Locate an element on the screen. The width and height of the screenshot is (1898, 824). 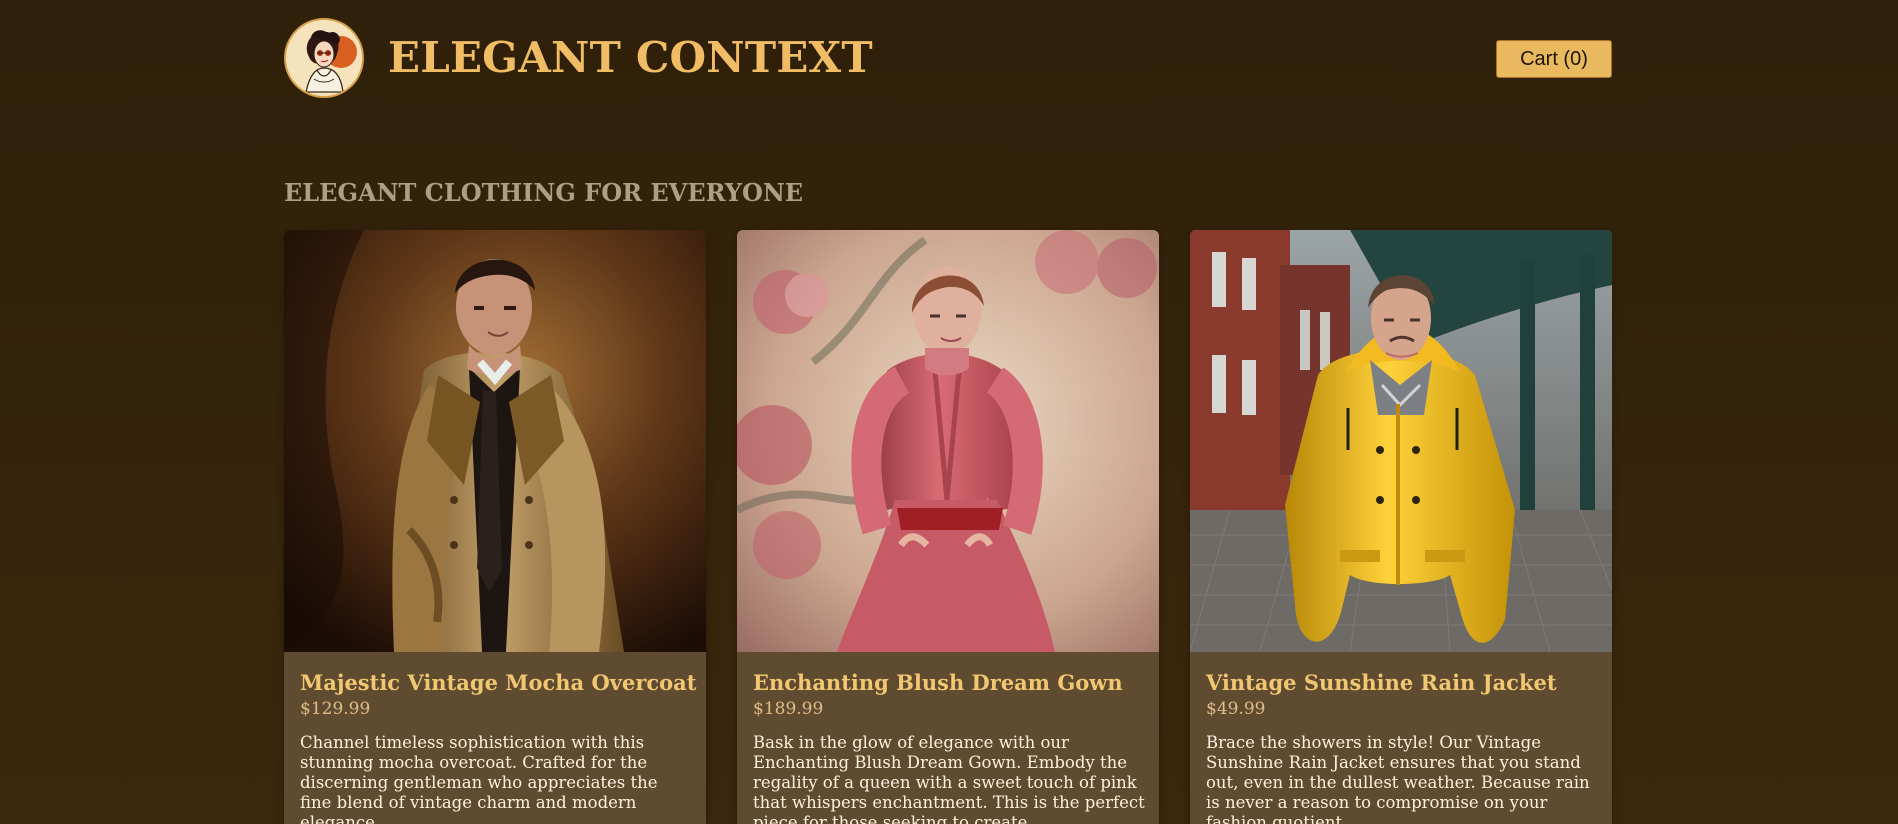
site-header: ELEGANT CONTEXT Cart (0) is located at coordinates (948, 59).